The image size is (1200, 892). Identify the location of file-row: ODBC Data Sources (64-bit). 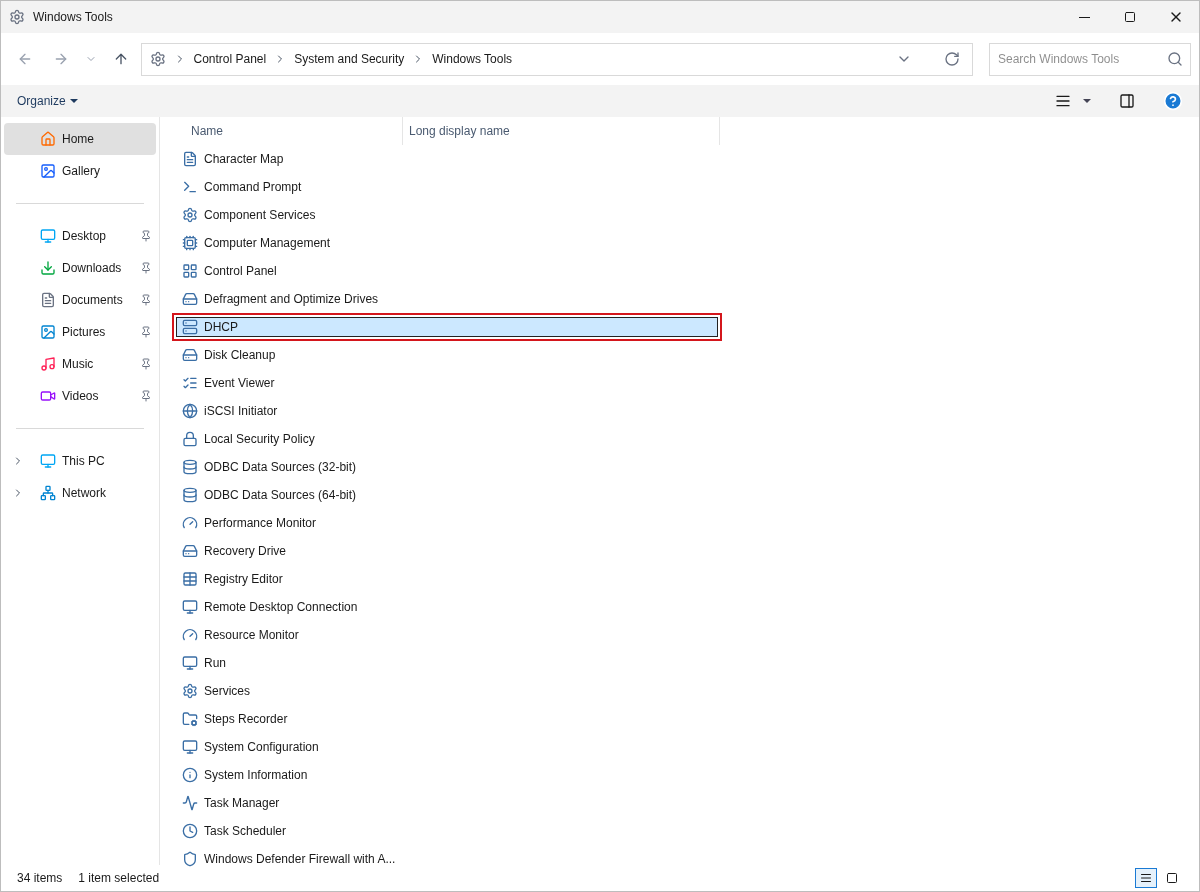
(447, 495).